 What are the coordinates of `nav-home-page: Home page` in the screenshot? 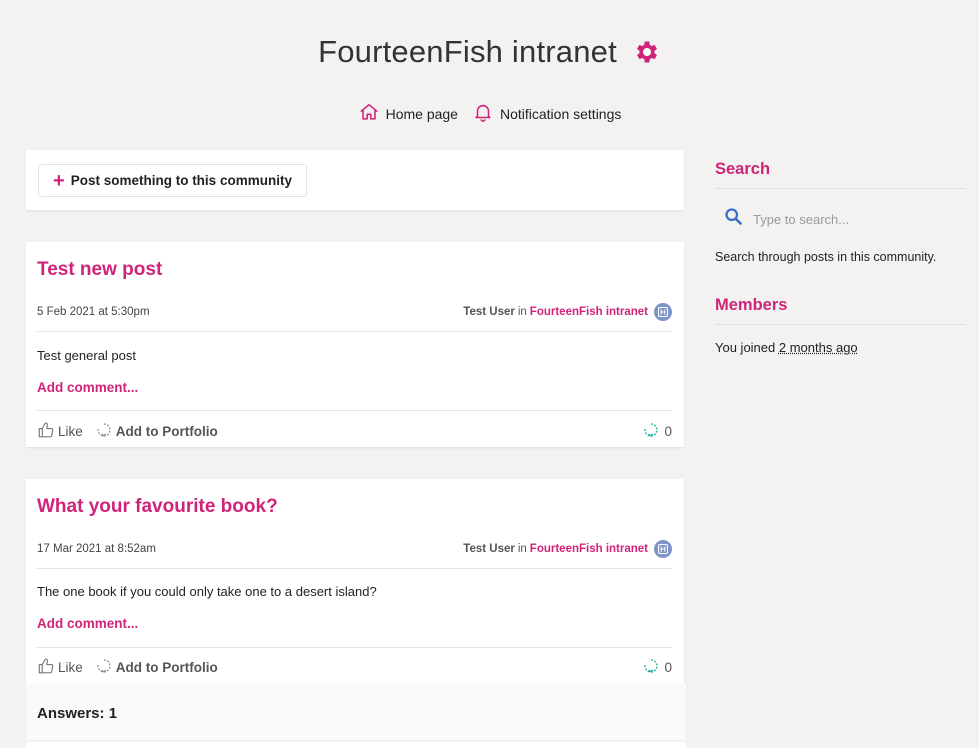 It's located at (408, 113).